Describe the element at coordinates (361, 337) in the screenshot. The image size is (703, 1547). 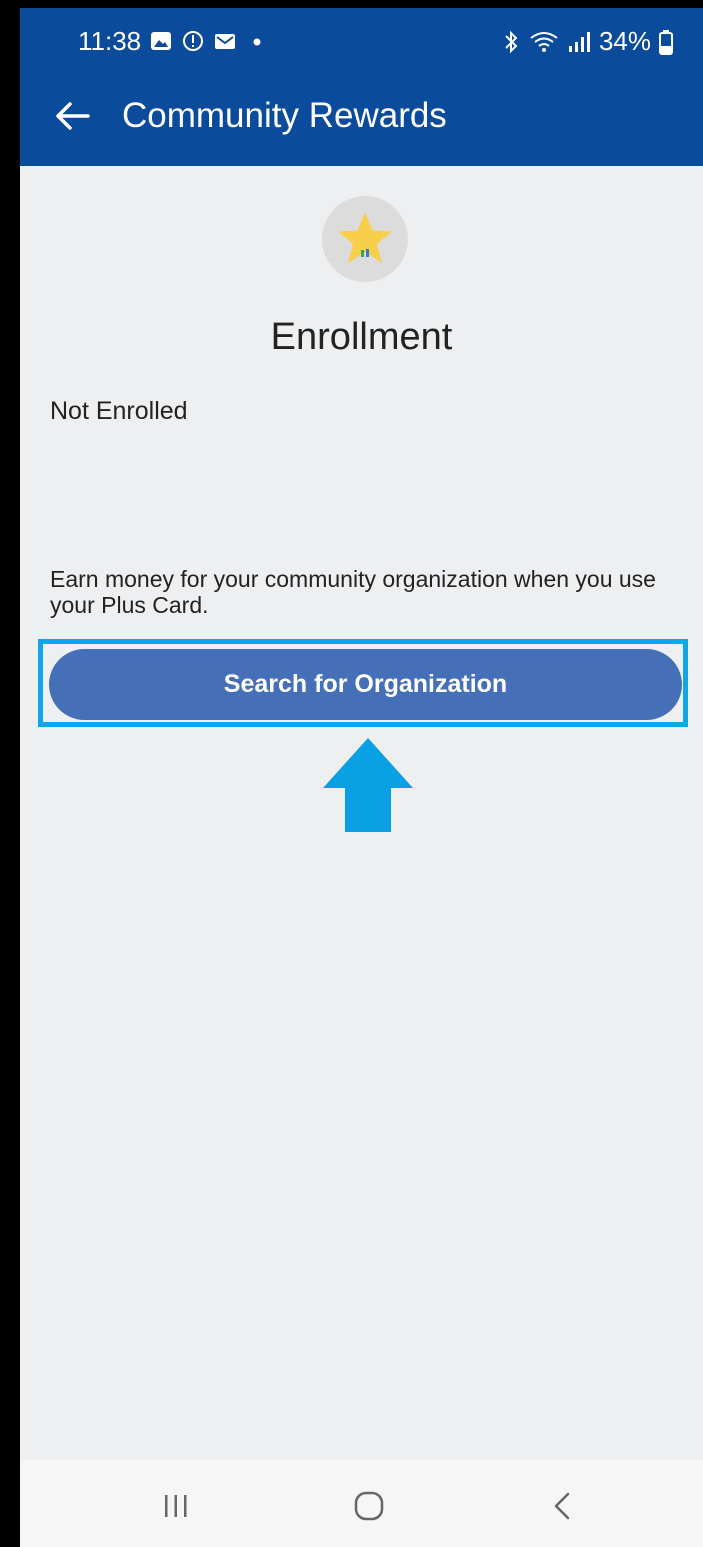
I see `section-heading: Enrollment` at that location.